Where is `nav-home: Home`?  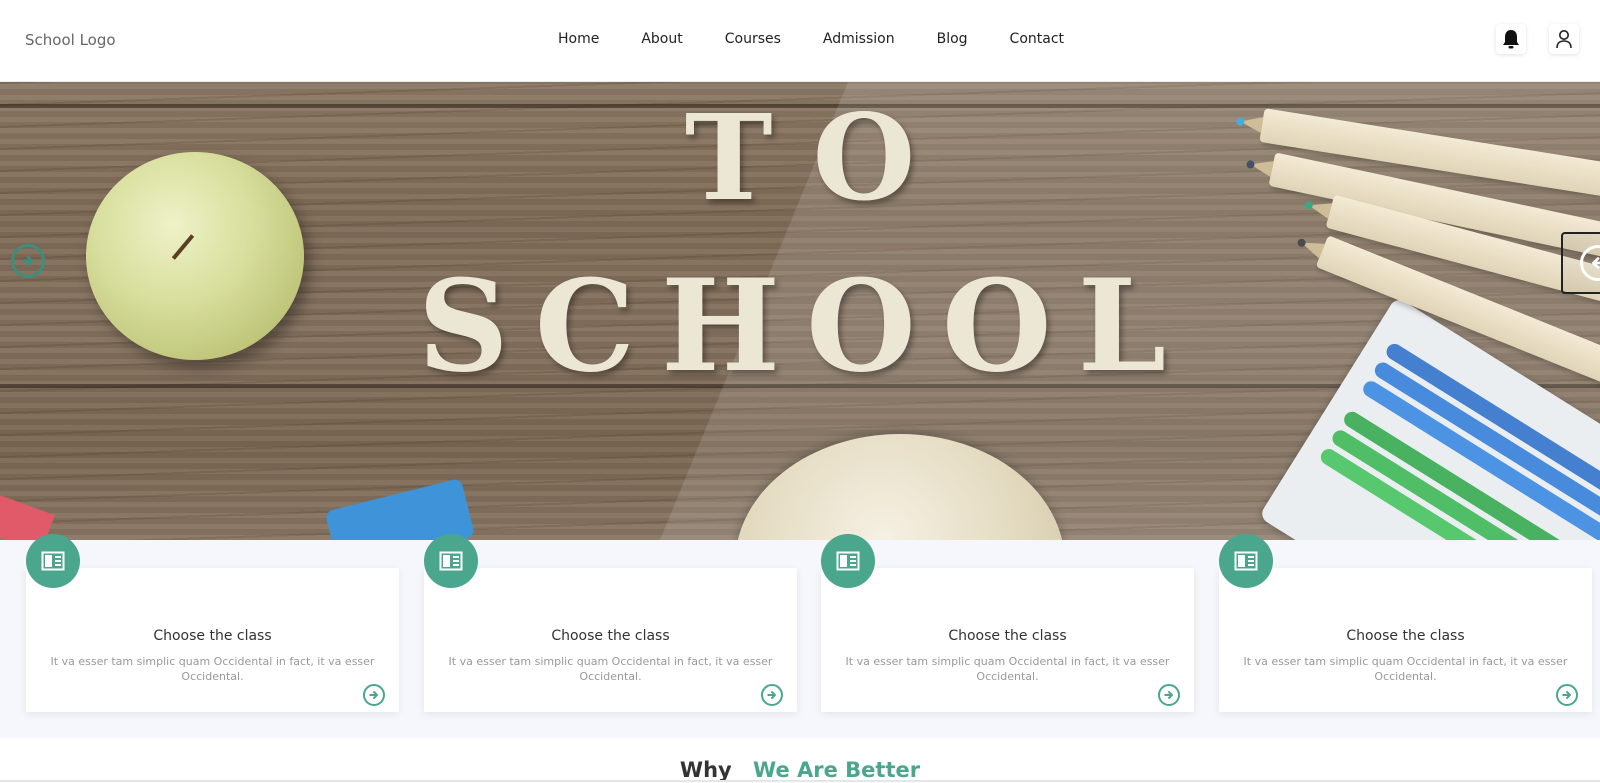 nav-home: Home is located at coordinates (578, 39).